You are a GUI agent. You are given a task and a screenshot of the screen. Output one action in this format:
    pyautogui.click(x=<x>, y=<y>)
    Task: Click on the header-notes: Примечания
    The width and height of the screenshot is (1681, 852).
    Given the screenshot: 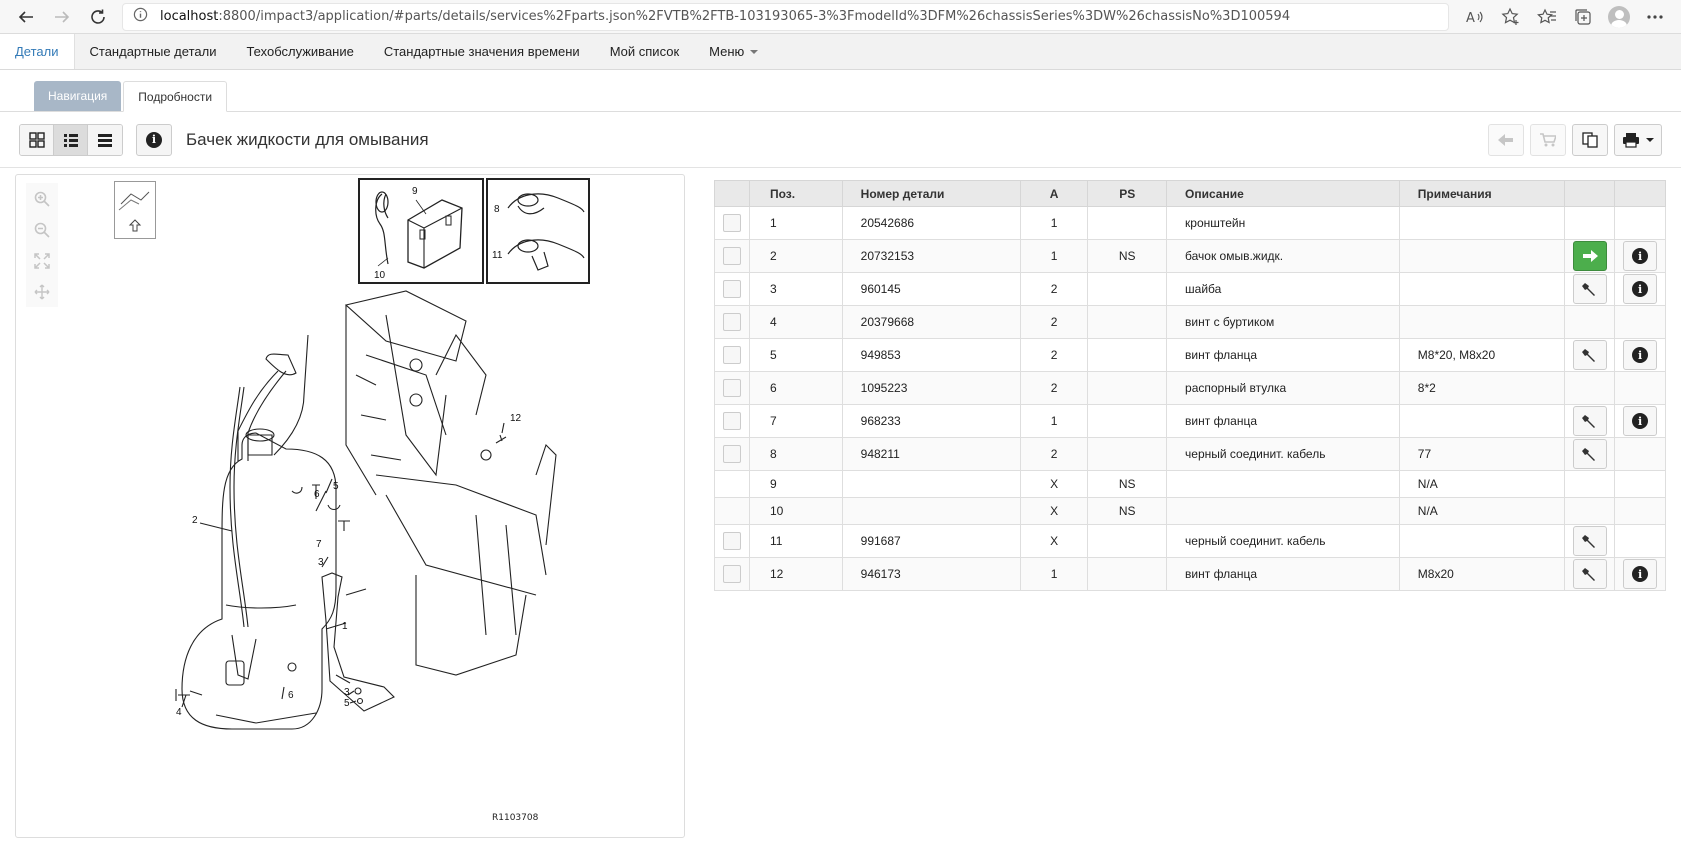 What is the action you would take?
    pyautogui.click(x=1482, y=193)
    